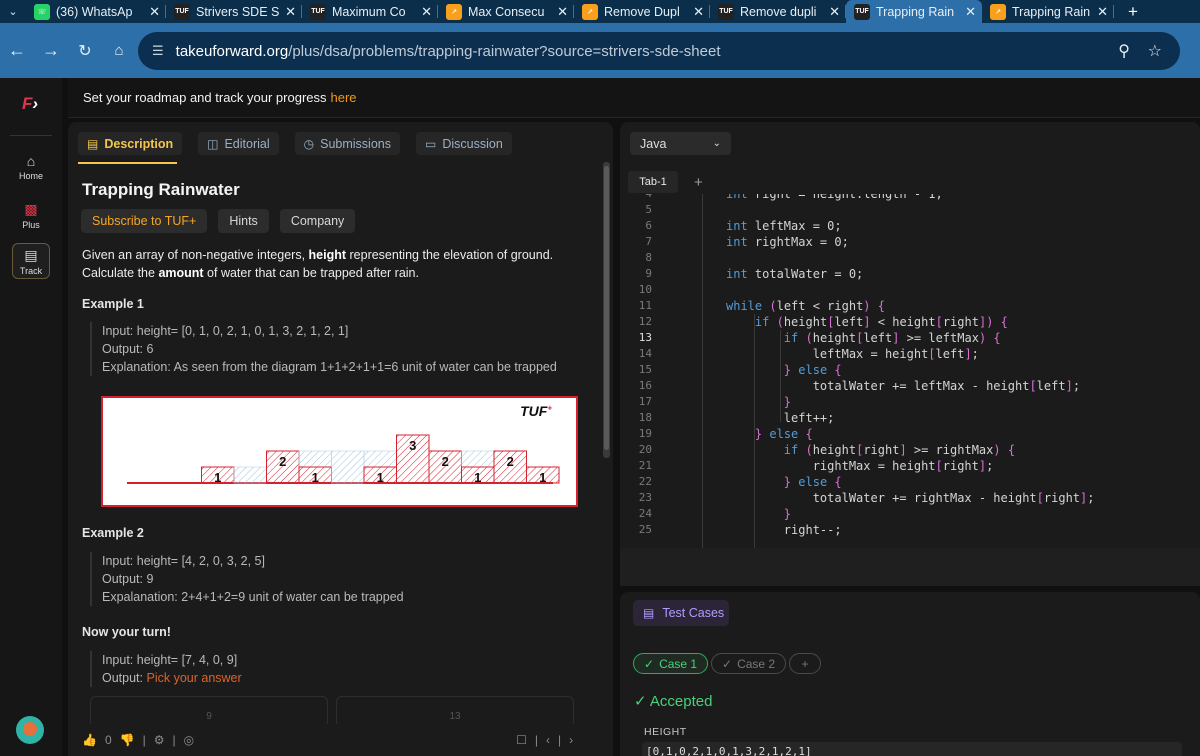  I want to click on tab-submissions: ◷ Submissions, so click(347, 143).